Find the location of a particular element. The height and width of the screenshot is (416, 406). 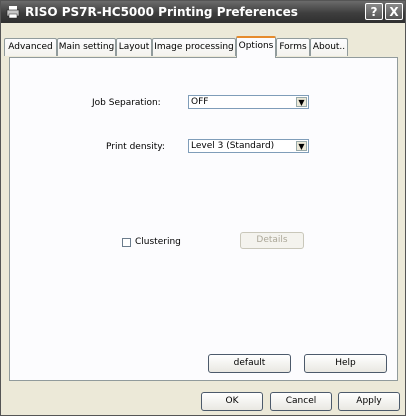

tab-main-setting: Main setting is located at coordinates (86, 47).